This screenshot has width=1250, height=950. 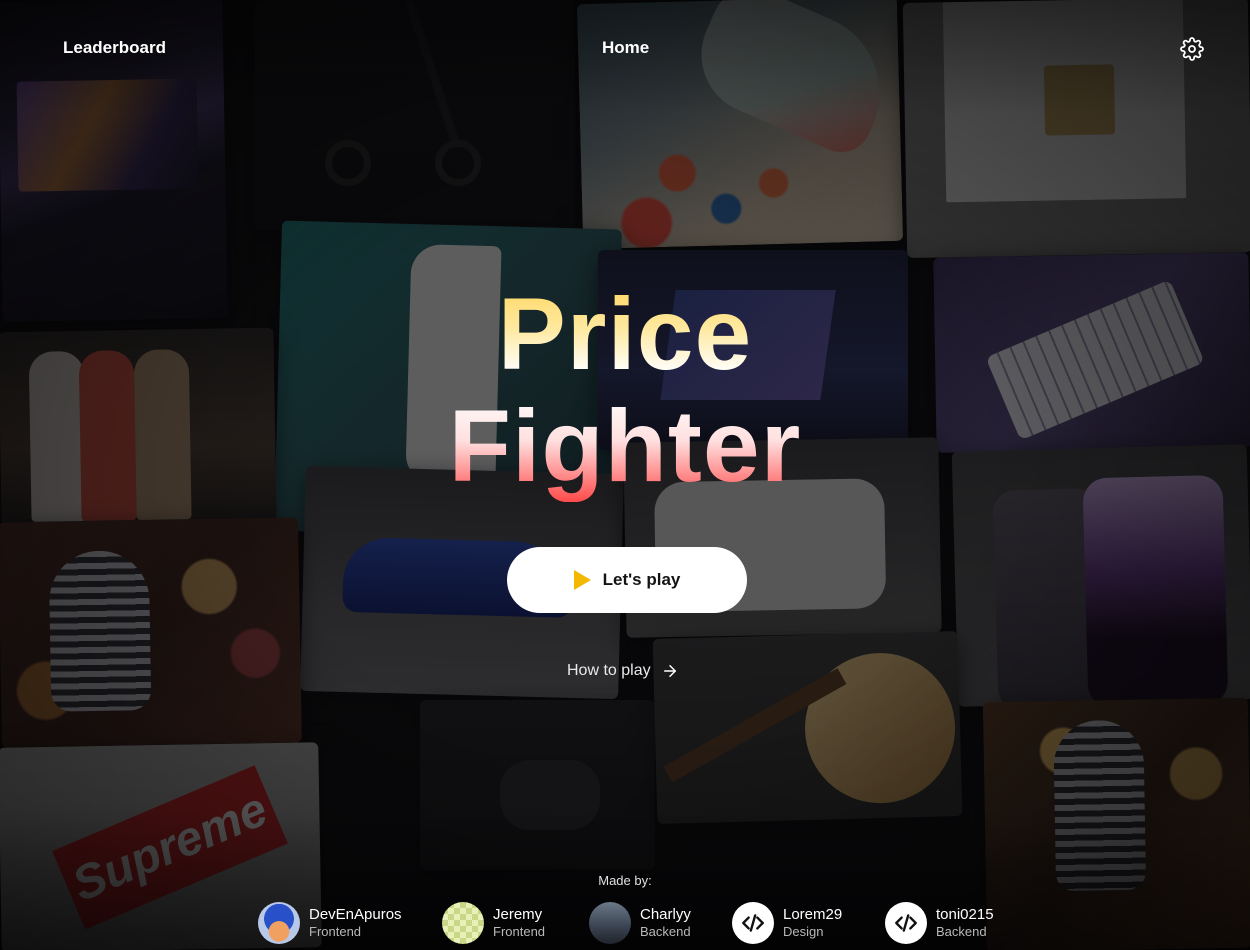 I want to click on member-name: Charlyy, so click(x=665, y=914).